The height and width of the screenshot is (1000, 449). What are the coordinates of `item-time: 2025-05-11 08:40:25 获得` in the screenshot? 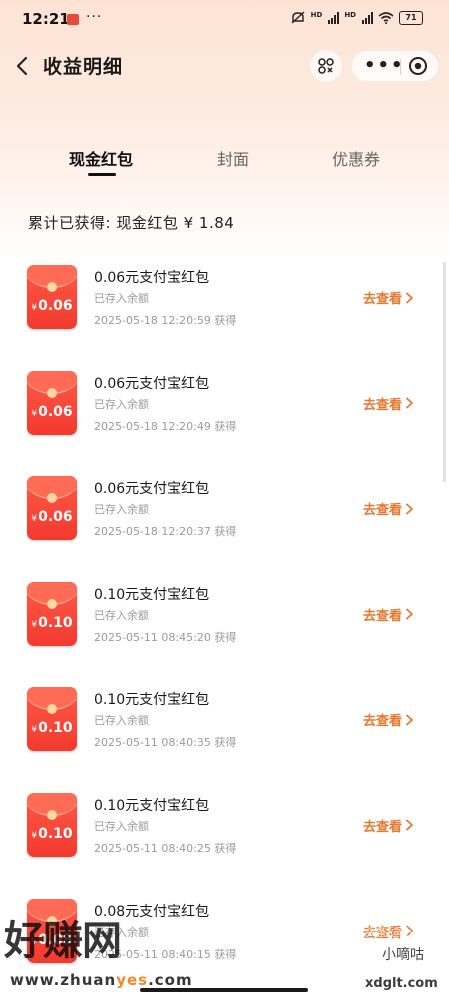 It's located at (165, 848).